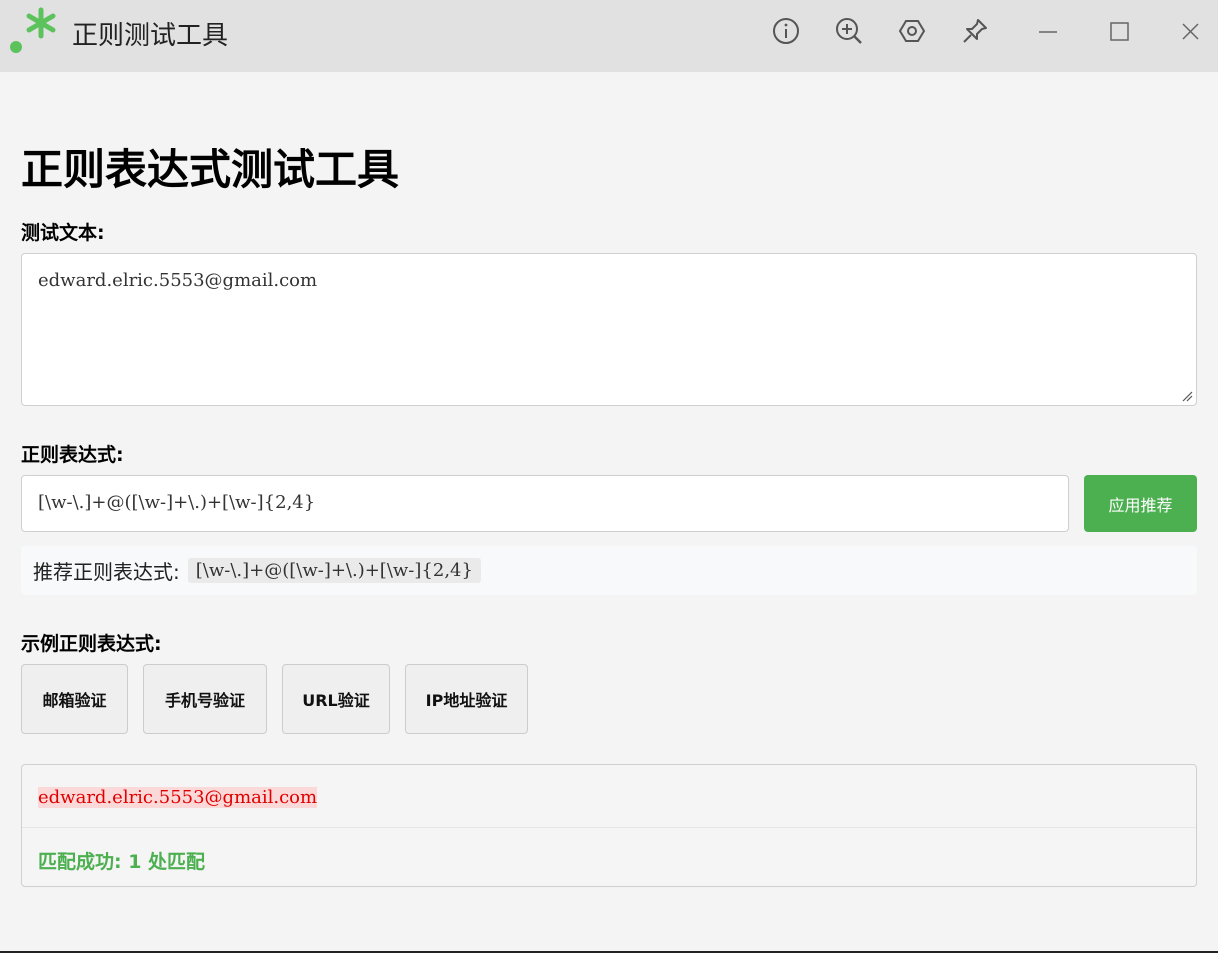 This screenshot has width=1218, height=953. Describe the element at coordinates (545, 503) in the screenshot. I see `regex-input: [\w-\.]+@([\w-]+\.)+[\w-]{2,4}` at that location.